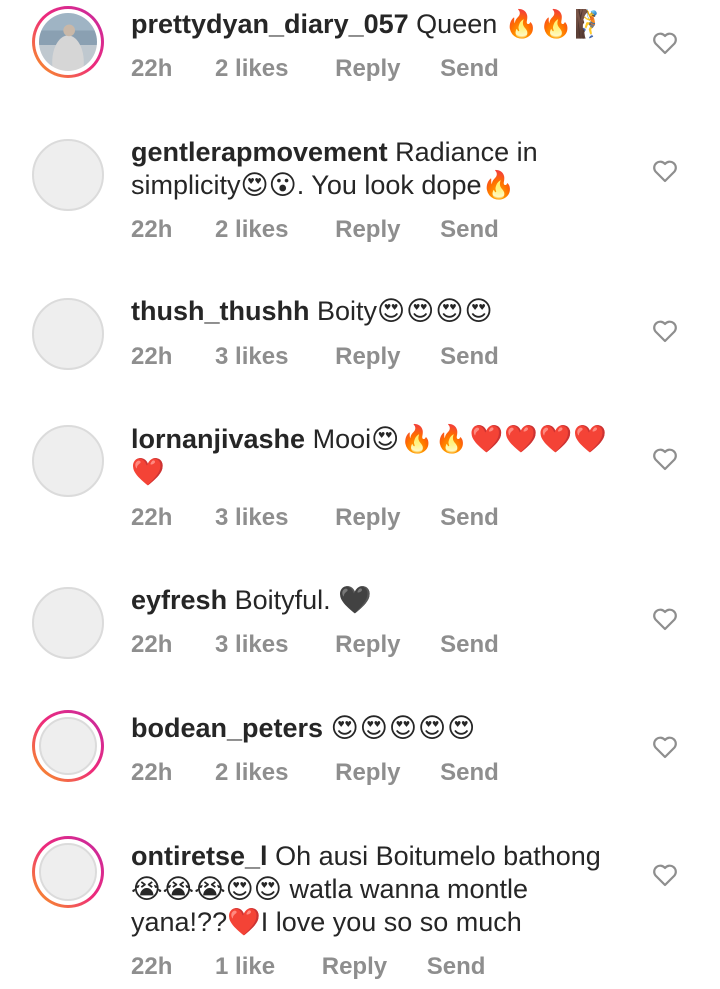 The image size is (720, 989). Describe the element at coordinates (227, 728) in the screenshot. I see `comment-username: bodean_peters` at that location.